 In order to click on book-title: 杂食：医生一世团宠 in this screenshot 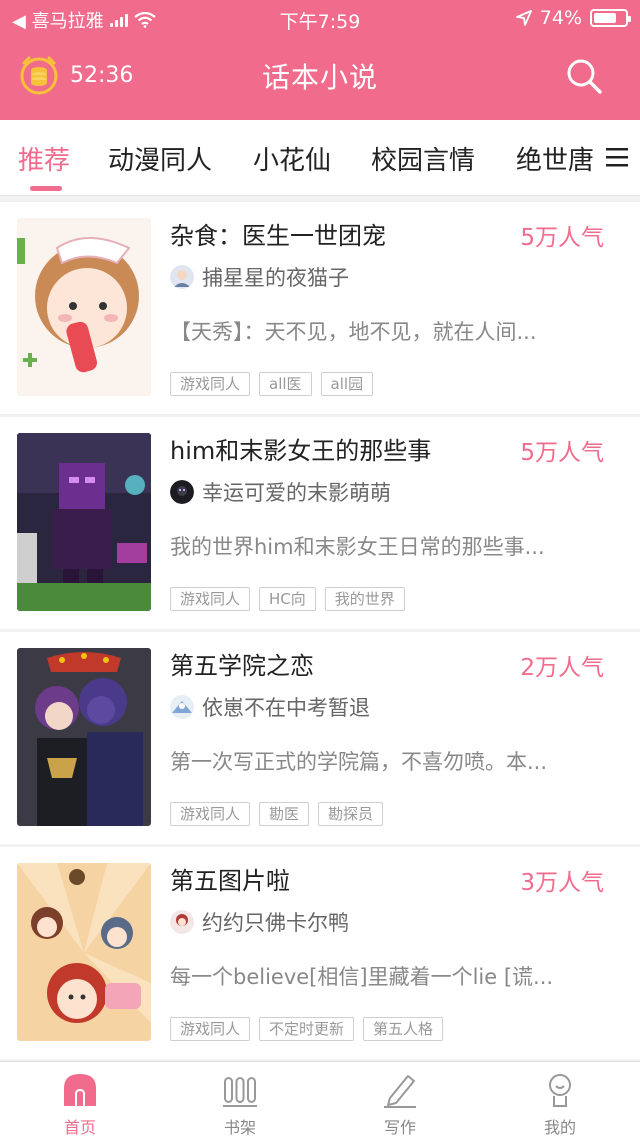, I will do `click(278, 236)`.